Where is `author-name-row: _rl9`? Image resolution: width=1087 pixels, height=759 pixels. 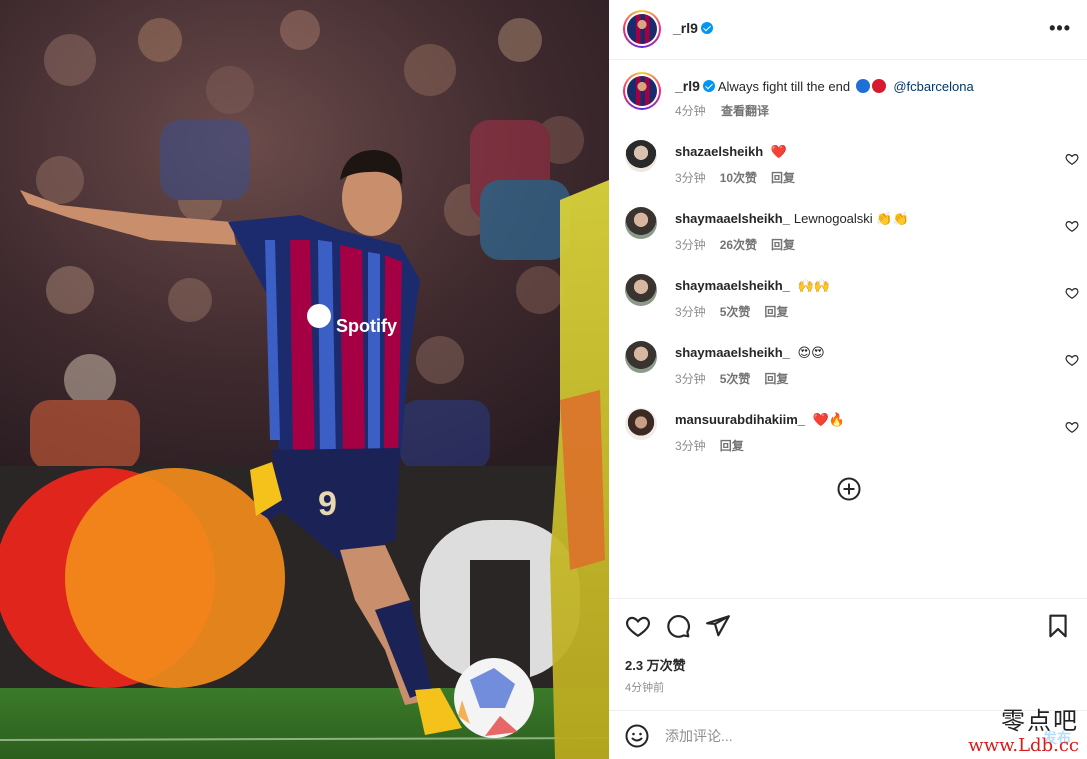 author-name-row: _rl9 is located at coordinates (693, 29).